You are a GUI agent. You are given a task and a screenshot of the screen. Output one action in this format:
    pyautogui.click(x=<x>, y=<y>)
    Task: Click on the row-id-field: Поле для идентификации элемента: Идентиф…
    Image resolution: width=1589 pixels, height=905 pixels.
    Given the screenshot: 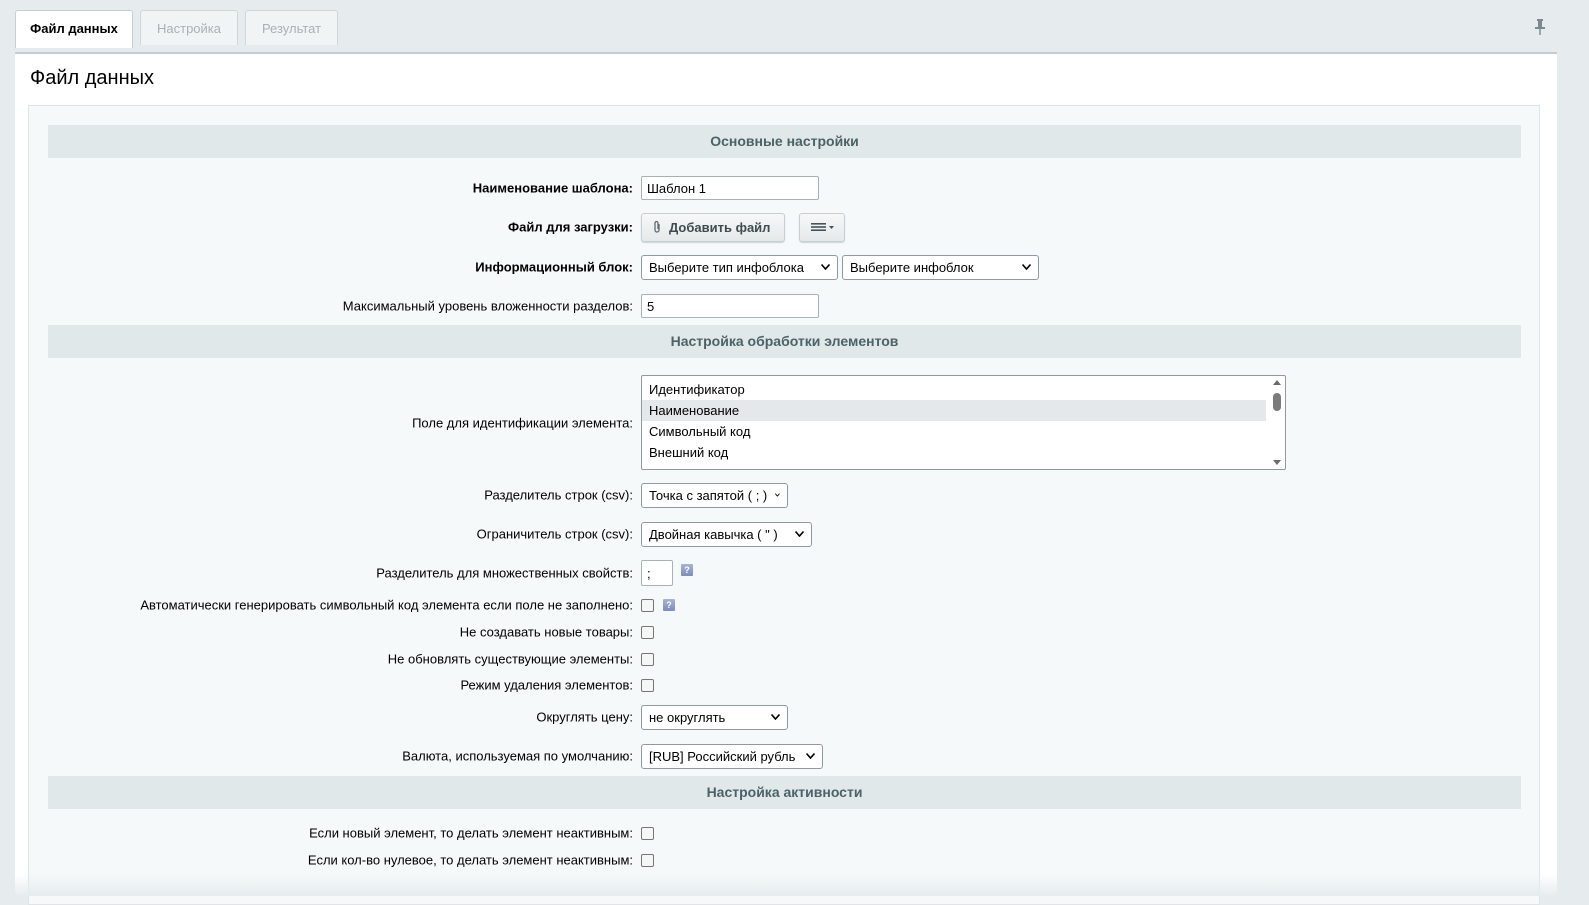 What is the action you would take?
    pyautogui.click(x=784, y=422)
    